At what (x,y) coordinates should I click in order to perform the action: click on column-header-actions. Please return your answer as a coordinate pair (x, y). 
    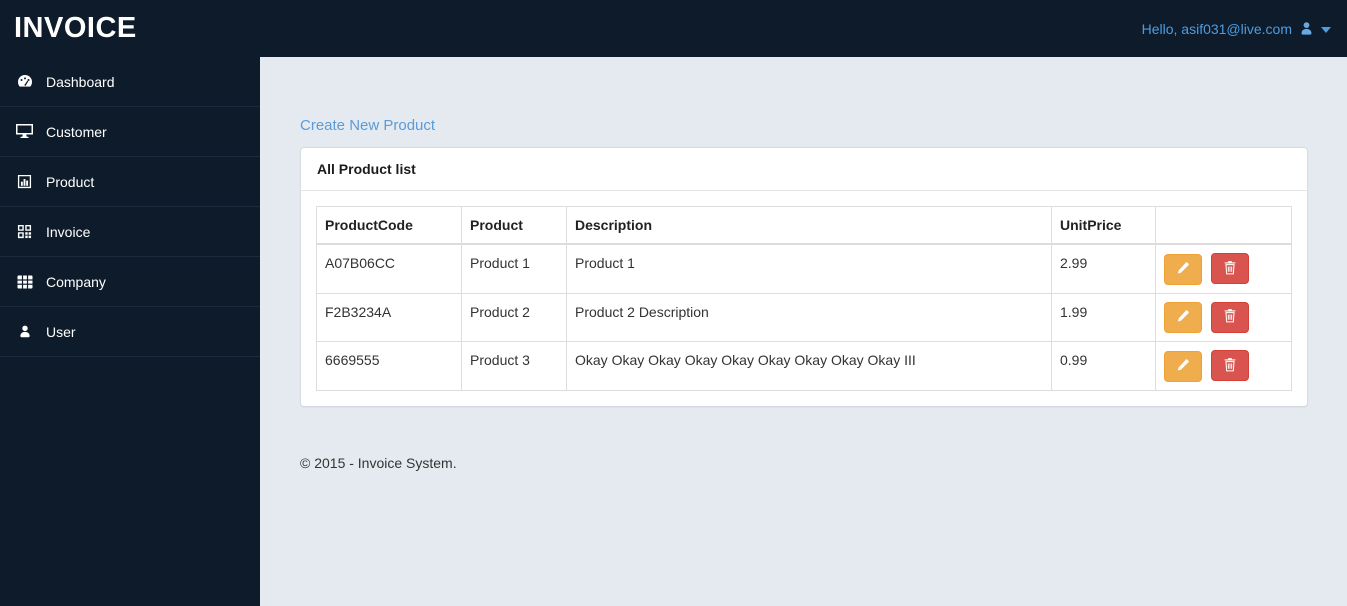
    Looking at the image, I should click on (1223, 226).